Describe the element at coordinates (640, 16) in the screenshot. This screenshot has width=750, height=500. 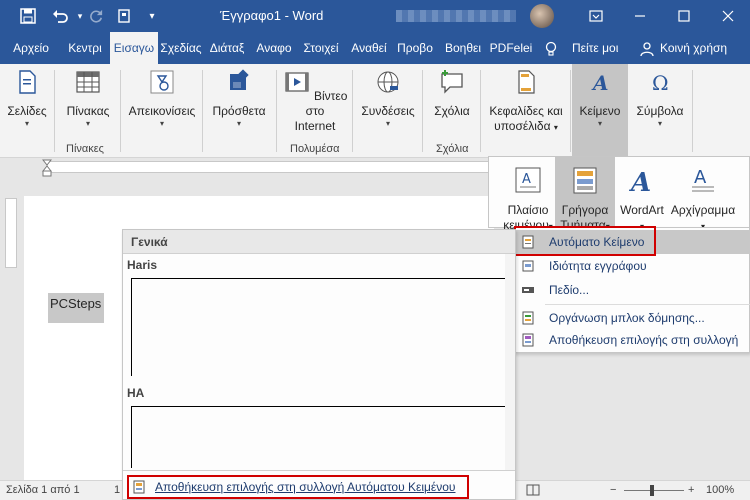
I see `minimize-icon` at that location.